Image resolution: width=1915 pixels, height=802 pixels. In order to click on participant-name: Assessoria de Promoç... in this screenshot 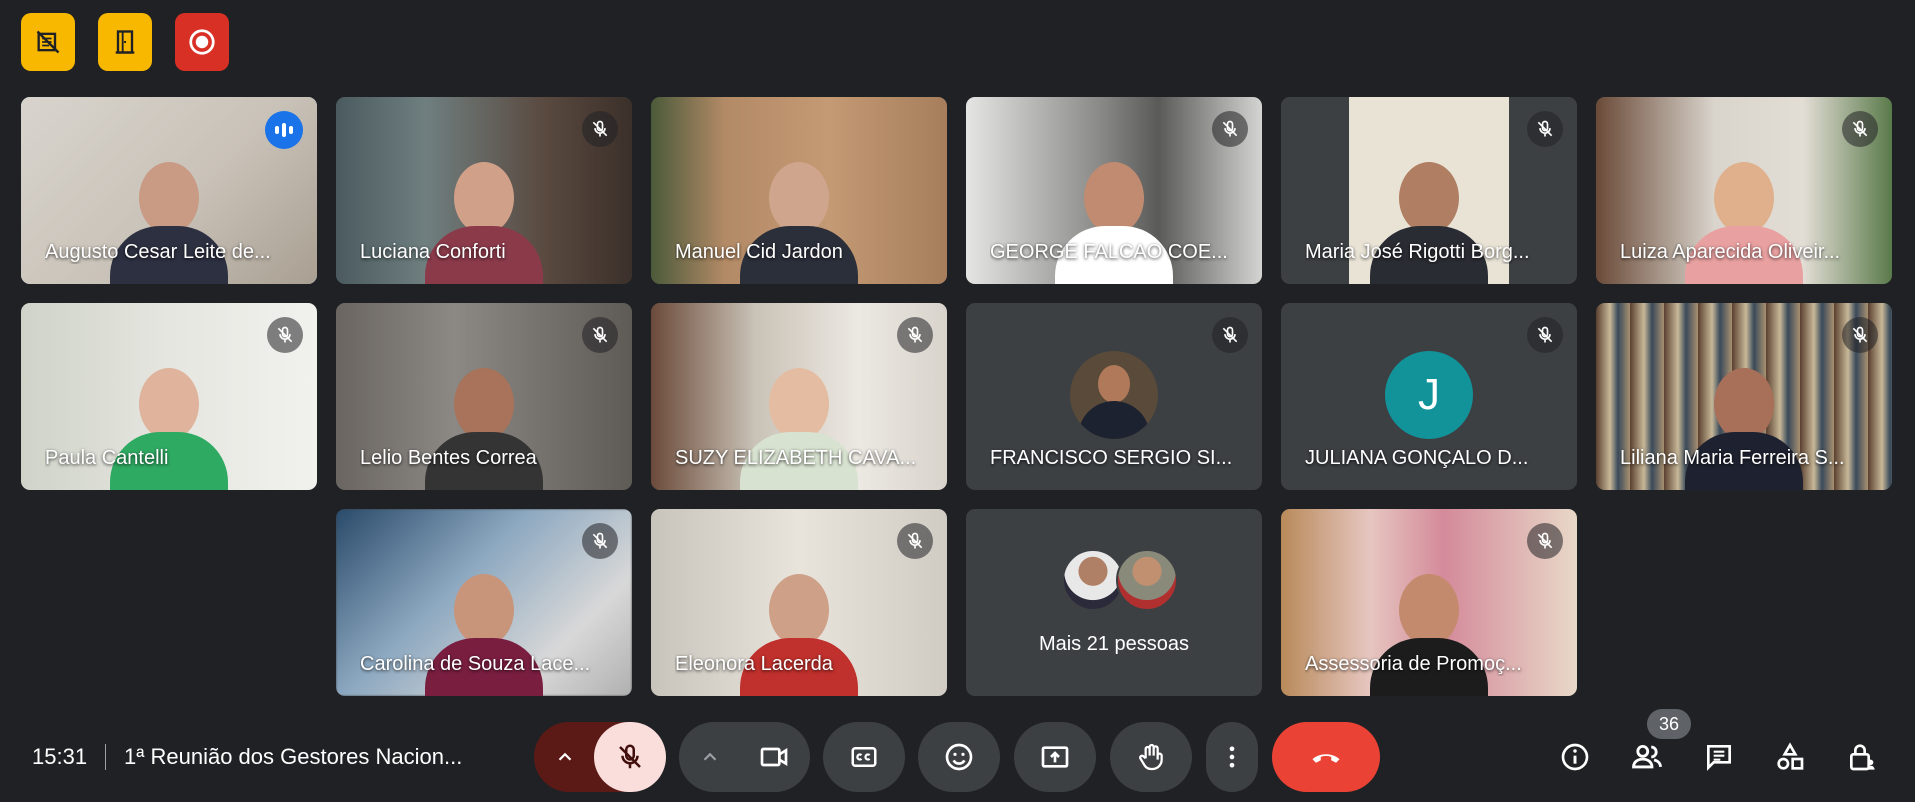, I will do `click(1413, 664)`.